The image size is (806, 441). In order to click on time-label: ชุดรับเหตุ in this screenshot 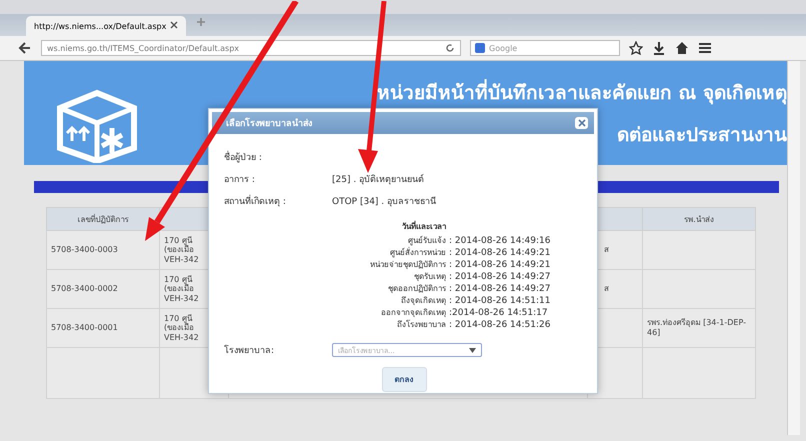, I will do `click(430, 277)`.